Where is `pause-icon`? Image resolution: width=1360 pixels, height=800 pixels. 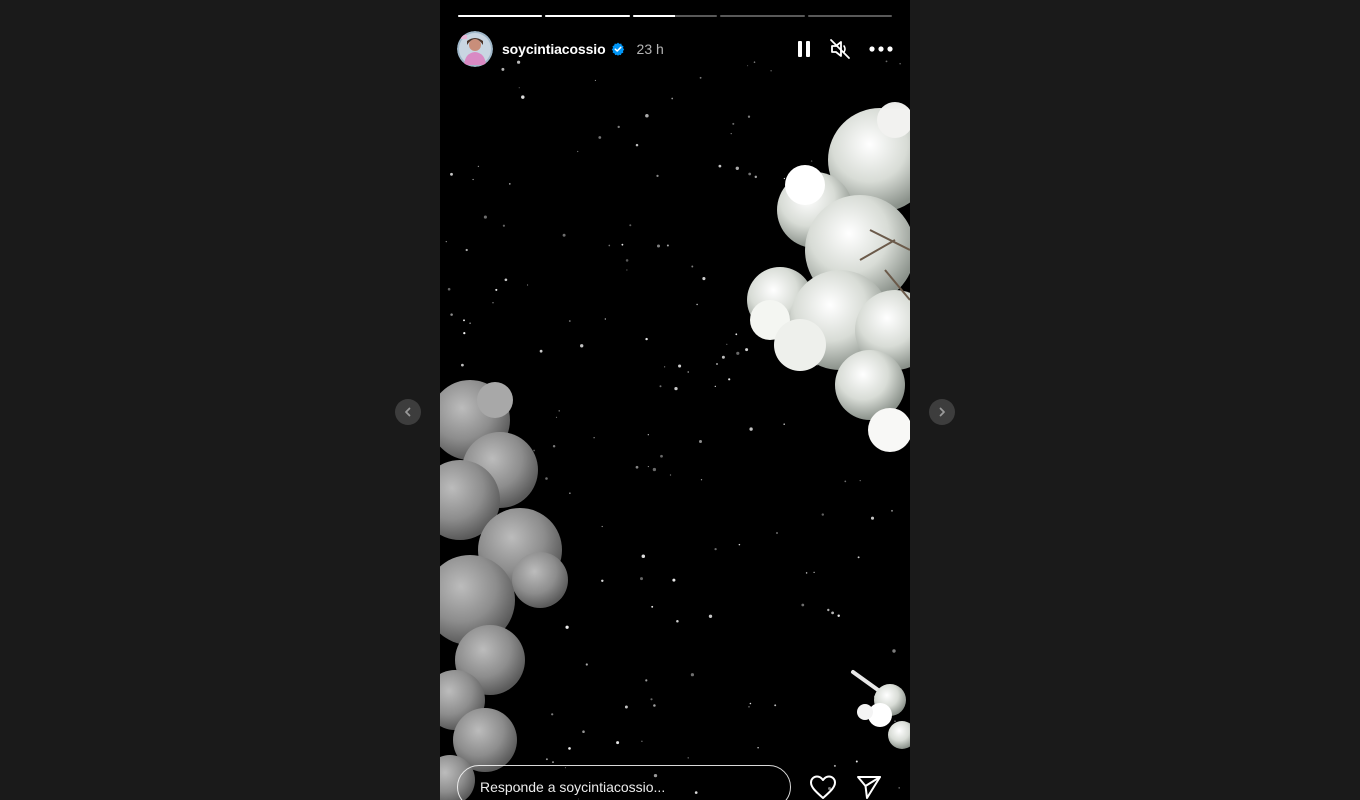 pause-icon is located at coordinates (804, 49).